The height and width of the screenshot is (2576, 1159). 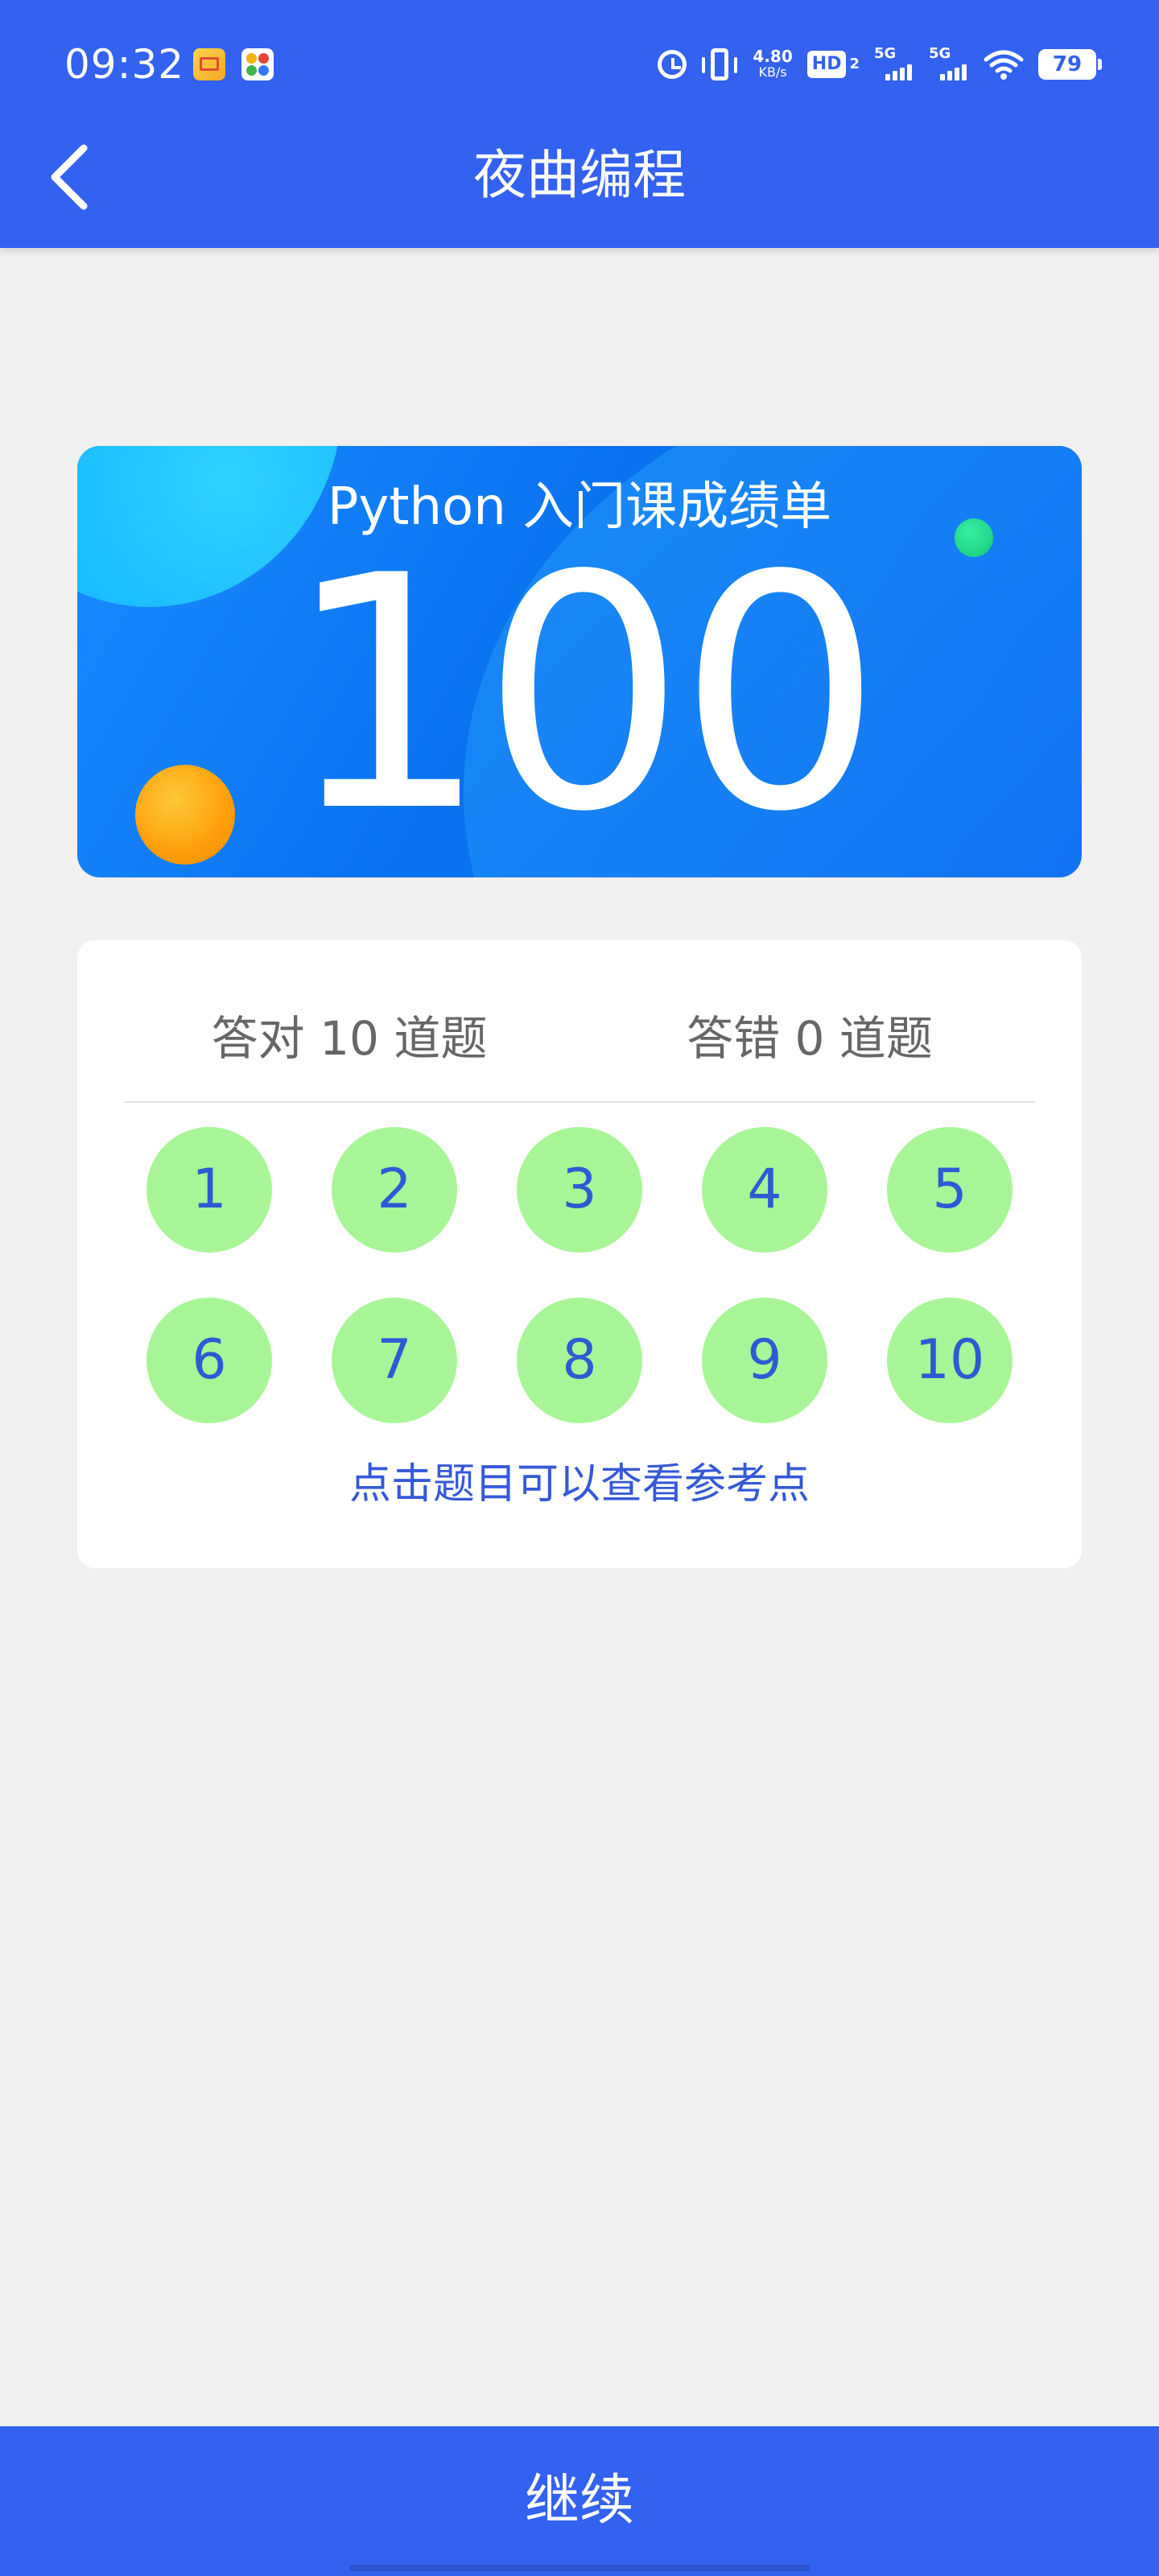 I want to click on app-header: 09:32 4.80 KB/s HD 2 5G 5G 79 夜曲编程, so click(x=579, y=124).